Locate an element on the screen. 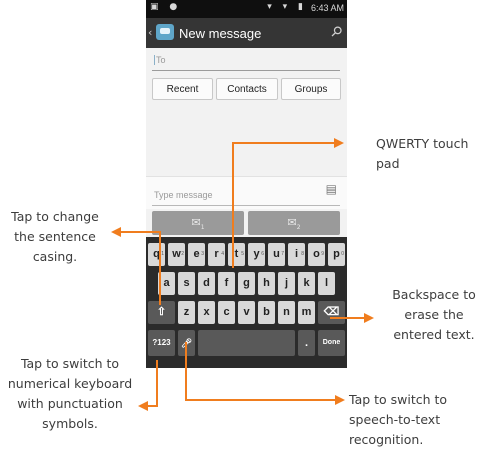  backspace-callout: Backspace to erase the entered text. is located at coordinates (434, 314).